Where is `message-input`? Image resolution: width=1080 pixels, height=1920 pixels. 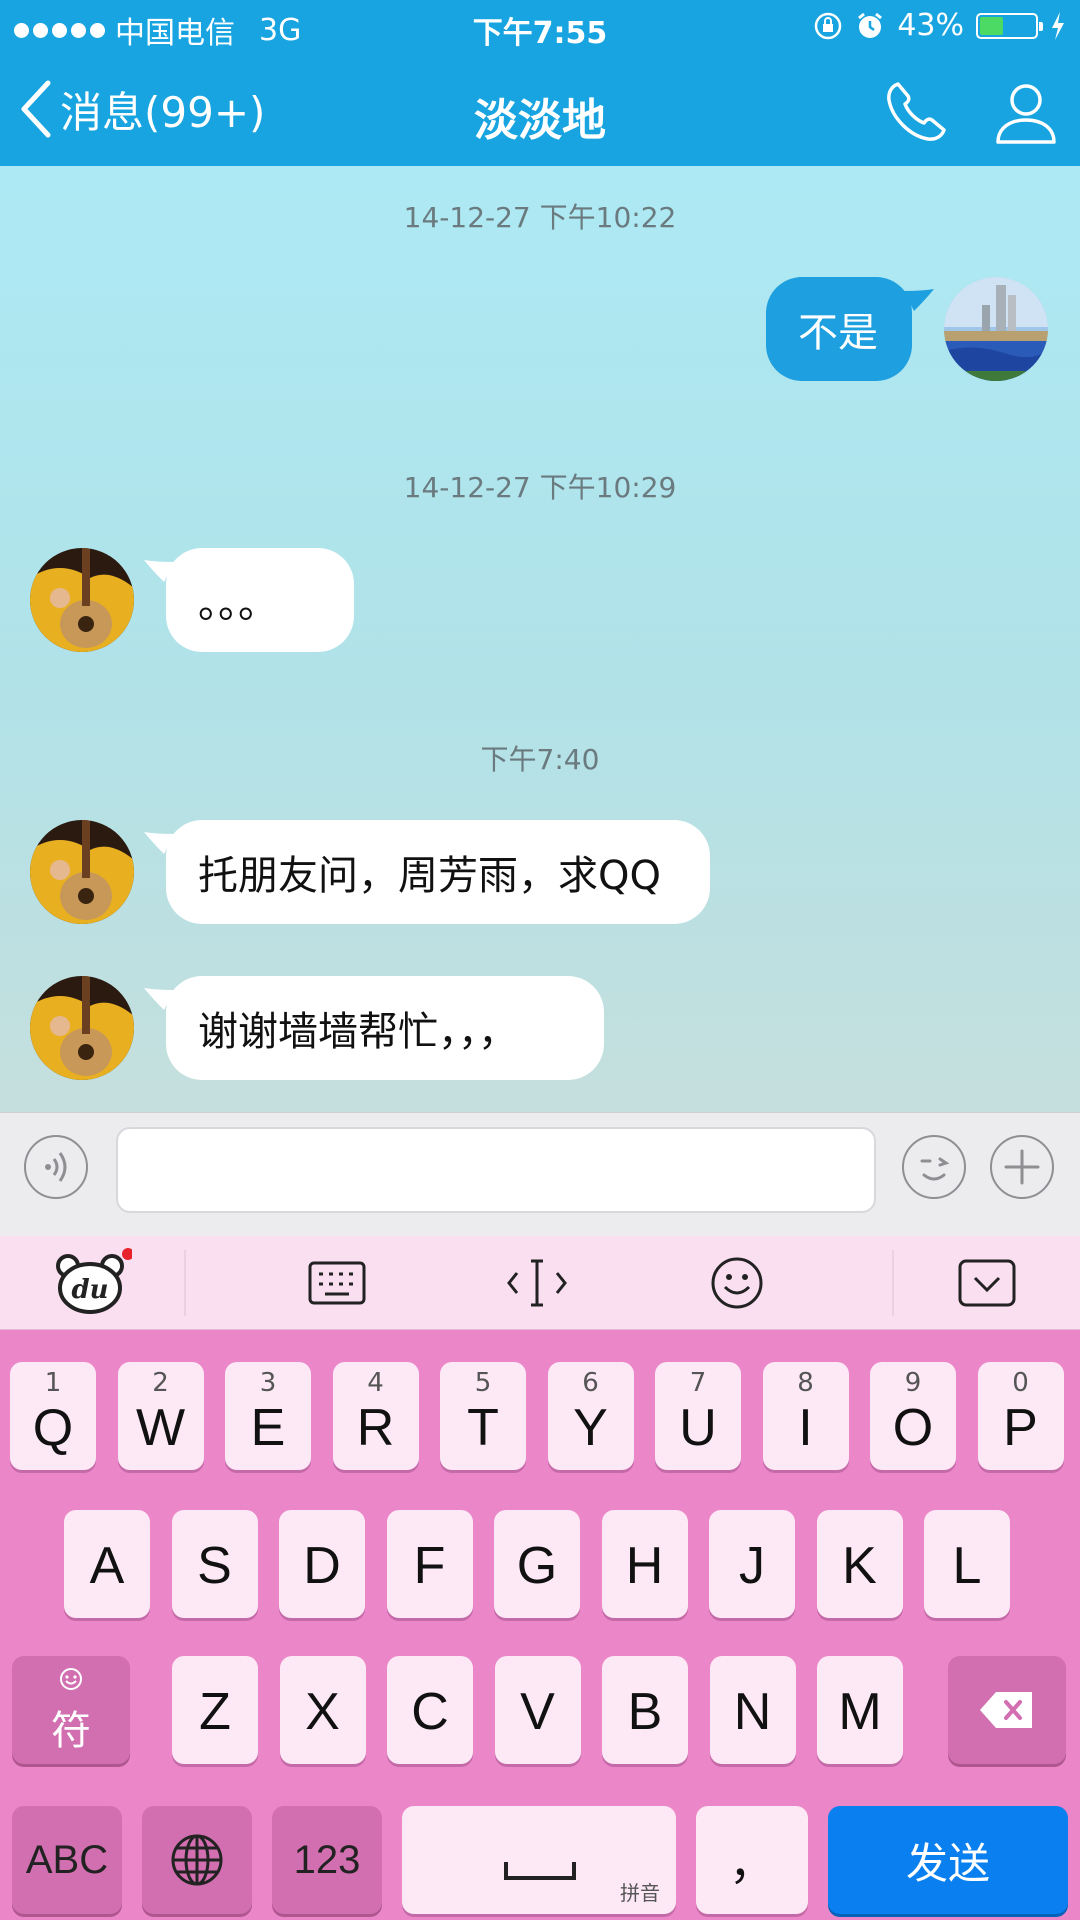 message-input is located at coordinates (496, 1170).